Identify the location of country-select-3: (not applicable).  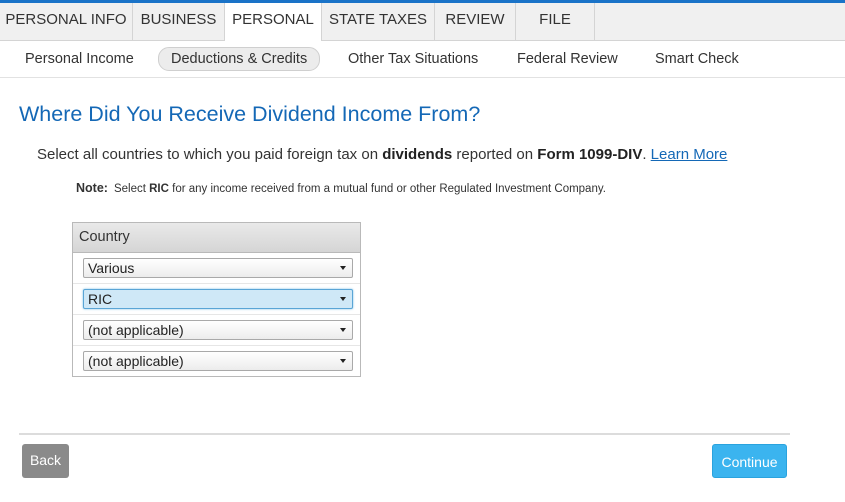
(218, 330).